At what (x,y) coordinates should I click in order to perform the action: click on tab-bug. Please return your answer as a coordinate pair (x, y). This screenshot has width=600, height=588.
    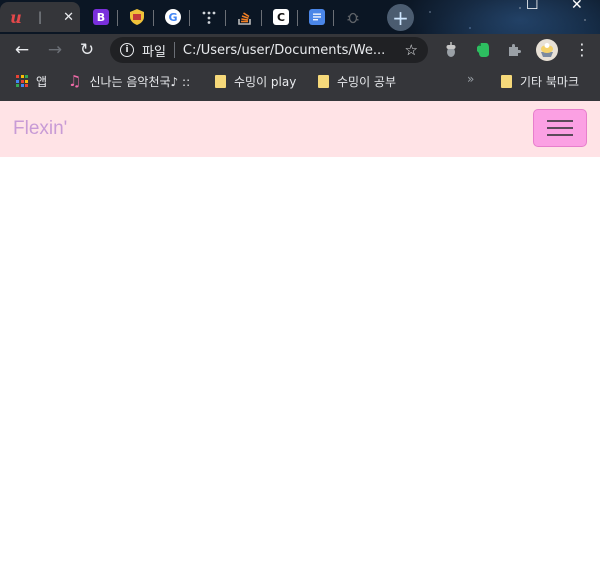
    Looking at the image, I should click on (353, 17).